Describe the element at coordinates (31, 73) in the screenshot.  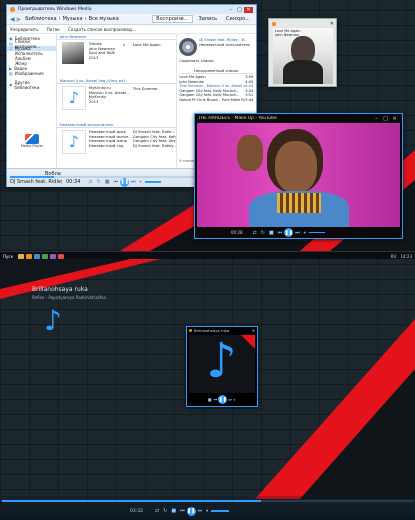
I see `nav-item-pictures: ▧ Изображения` at that location.